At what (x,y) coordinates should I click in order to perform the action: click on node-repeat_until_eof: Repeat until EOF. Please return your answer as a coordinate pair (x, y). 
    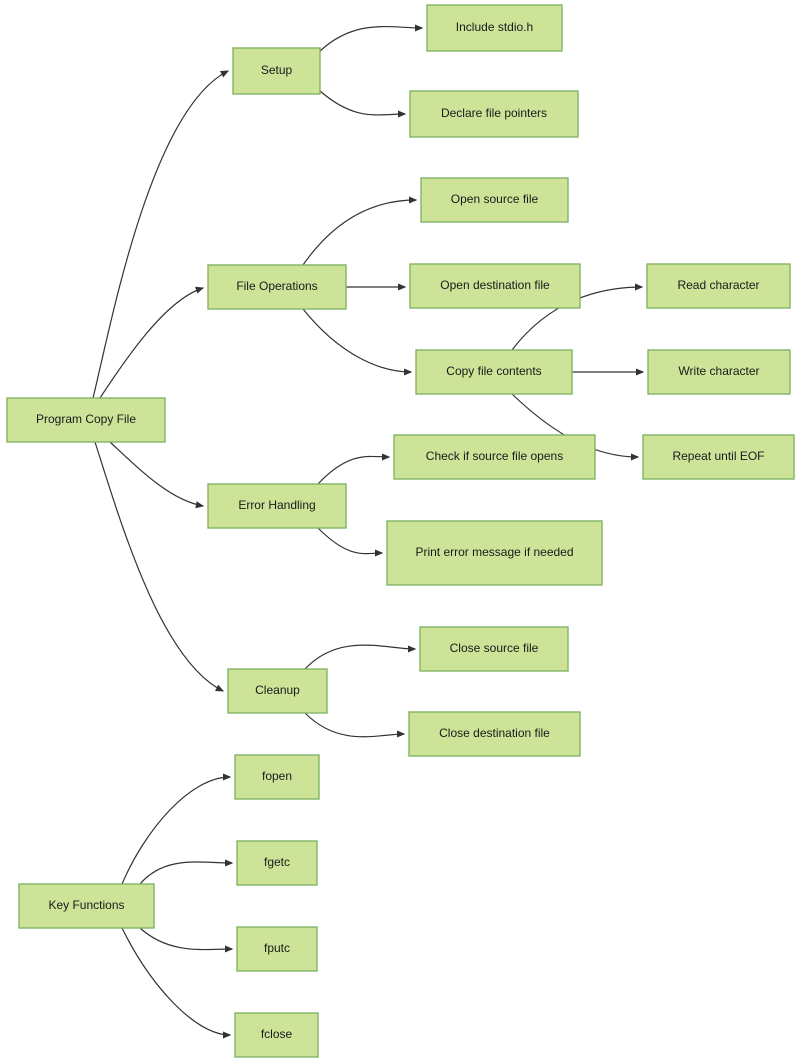
    Looking at the image, I should click on (718, 457).